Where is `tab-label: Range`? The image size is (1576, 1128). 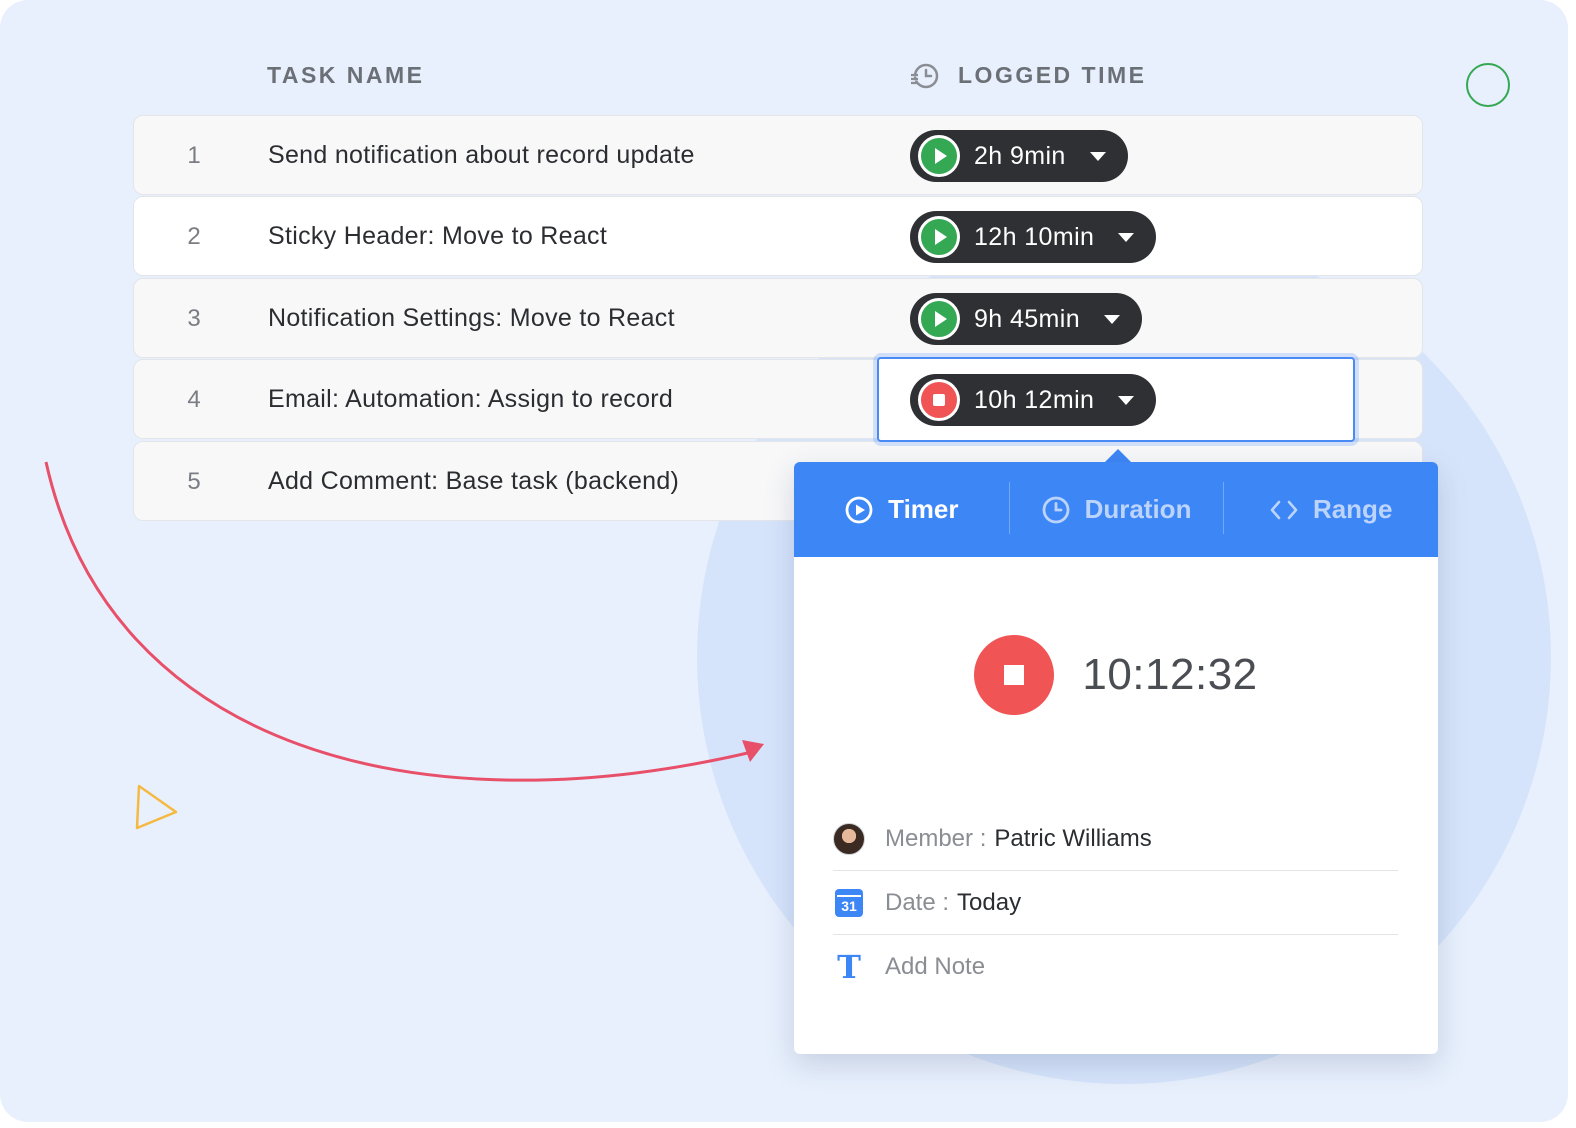
tab-label: Range is located at coordinates (1352, 509).